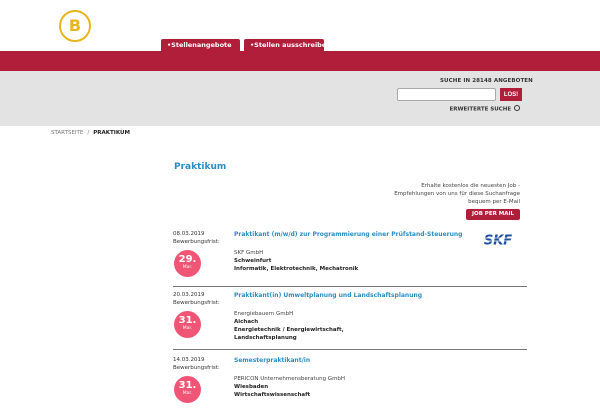 Image resolution: width=600 pixels, height=411 pixels. What do you see at coordinates (264, 314) in the screenshot?
I see `company-name: Energiebauern GmbH` at bounding box center [264, 314].